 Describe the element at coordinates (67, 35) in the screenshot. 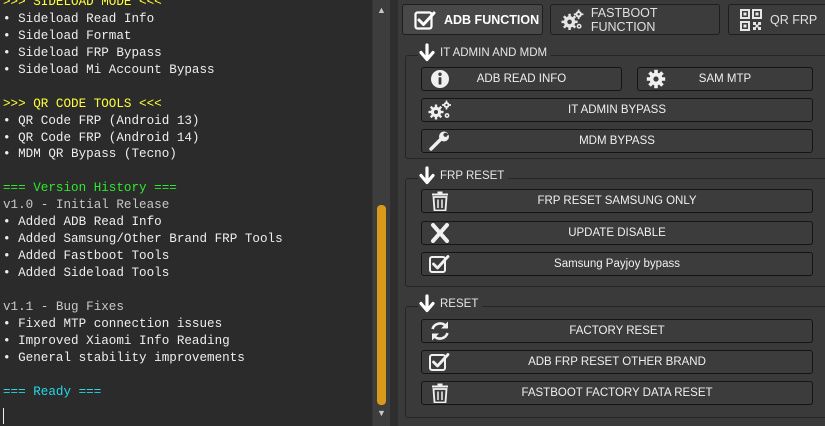

I see `console-line: • Sideload Format` at that location.